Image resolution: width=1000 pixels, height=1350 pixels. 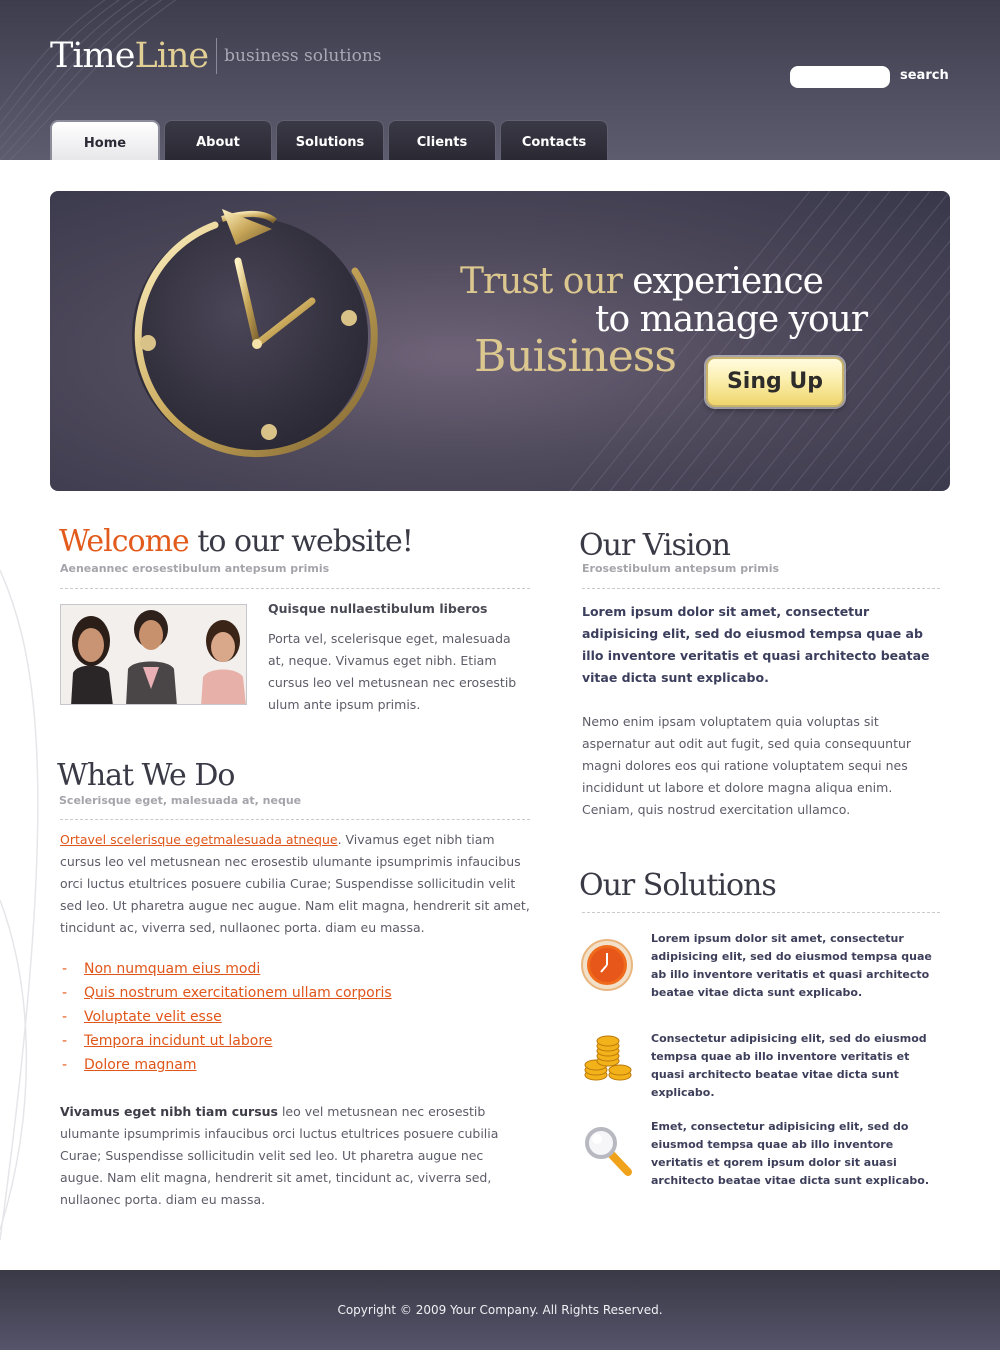 I want to click on banner-headline-rest: experience, so click(x=722, y=281).